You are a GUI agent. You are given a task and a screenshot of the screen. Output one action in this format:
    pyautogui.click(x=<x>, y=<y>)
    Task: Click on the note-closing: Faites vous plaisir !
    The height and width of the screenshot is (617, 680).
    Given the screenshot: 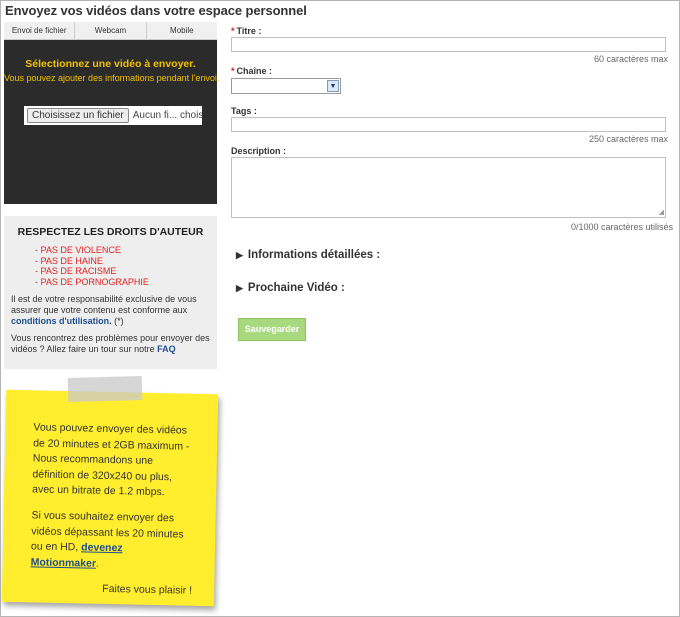 What is the action you would take?
    pyautogui.click(x=147, y=590)
    